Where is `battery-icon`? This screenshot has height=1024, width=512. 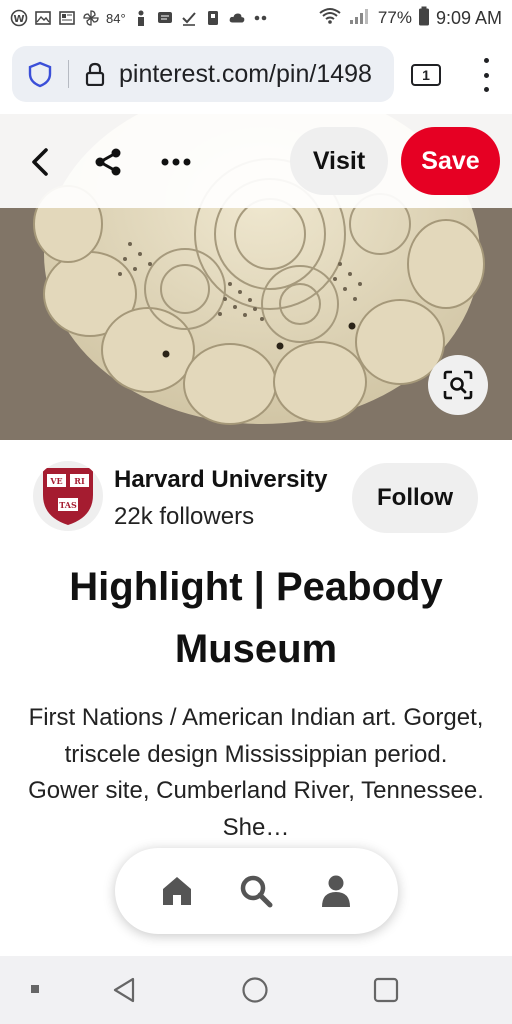 battery-icon is located at coordinates (424, 18).